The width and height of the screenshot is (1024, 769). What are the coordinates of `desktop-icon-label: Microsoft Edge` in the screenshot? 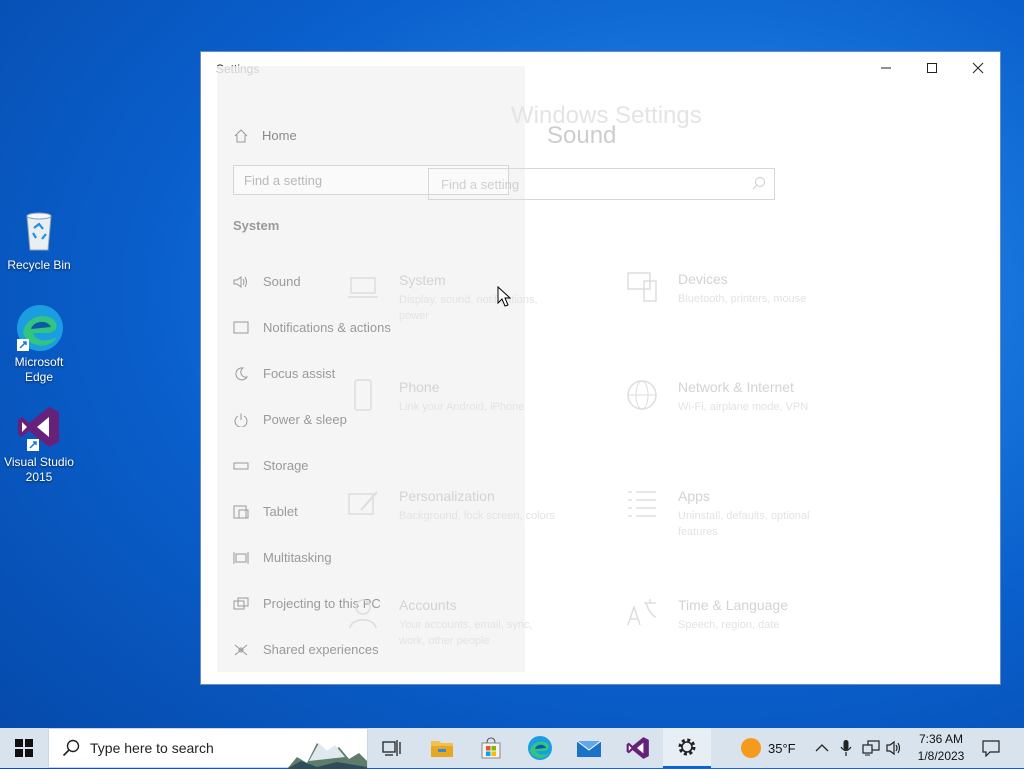 It's located at (39, 369).